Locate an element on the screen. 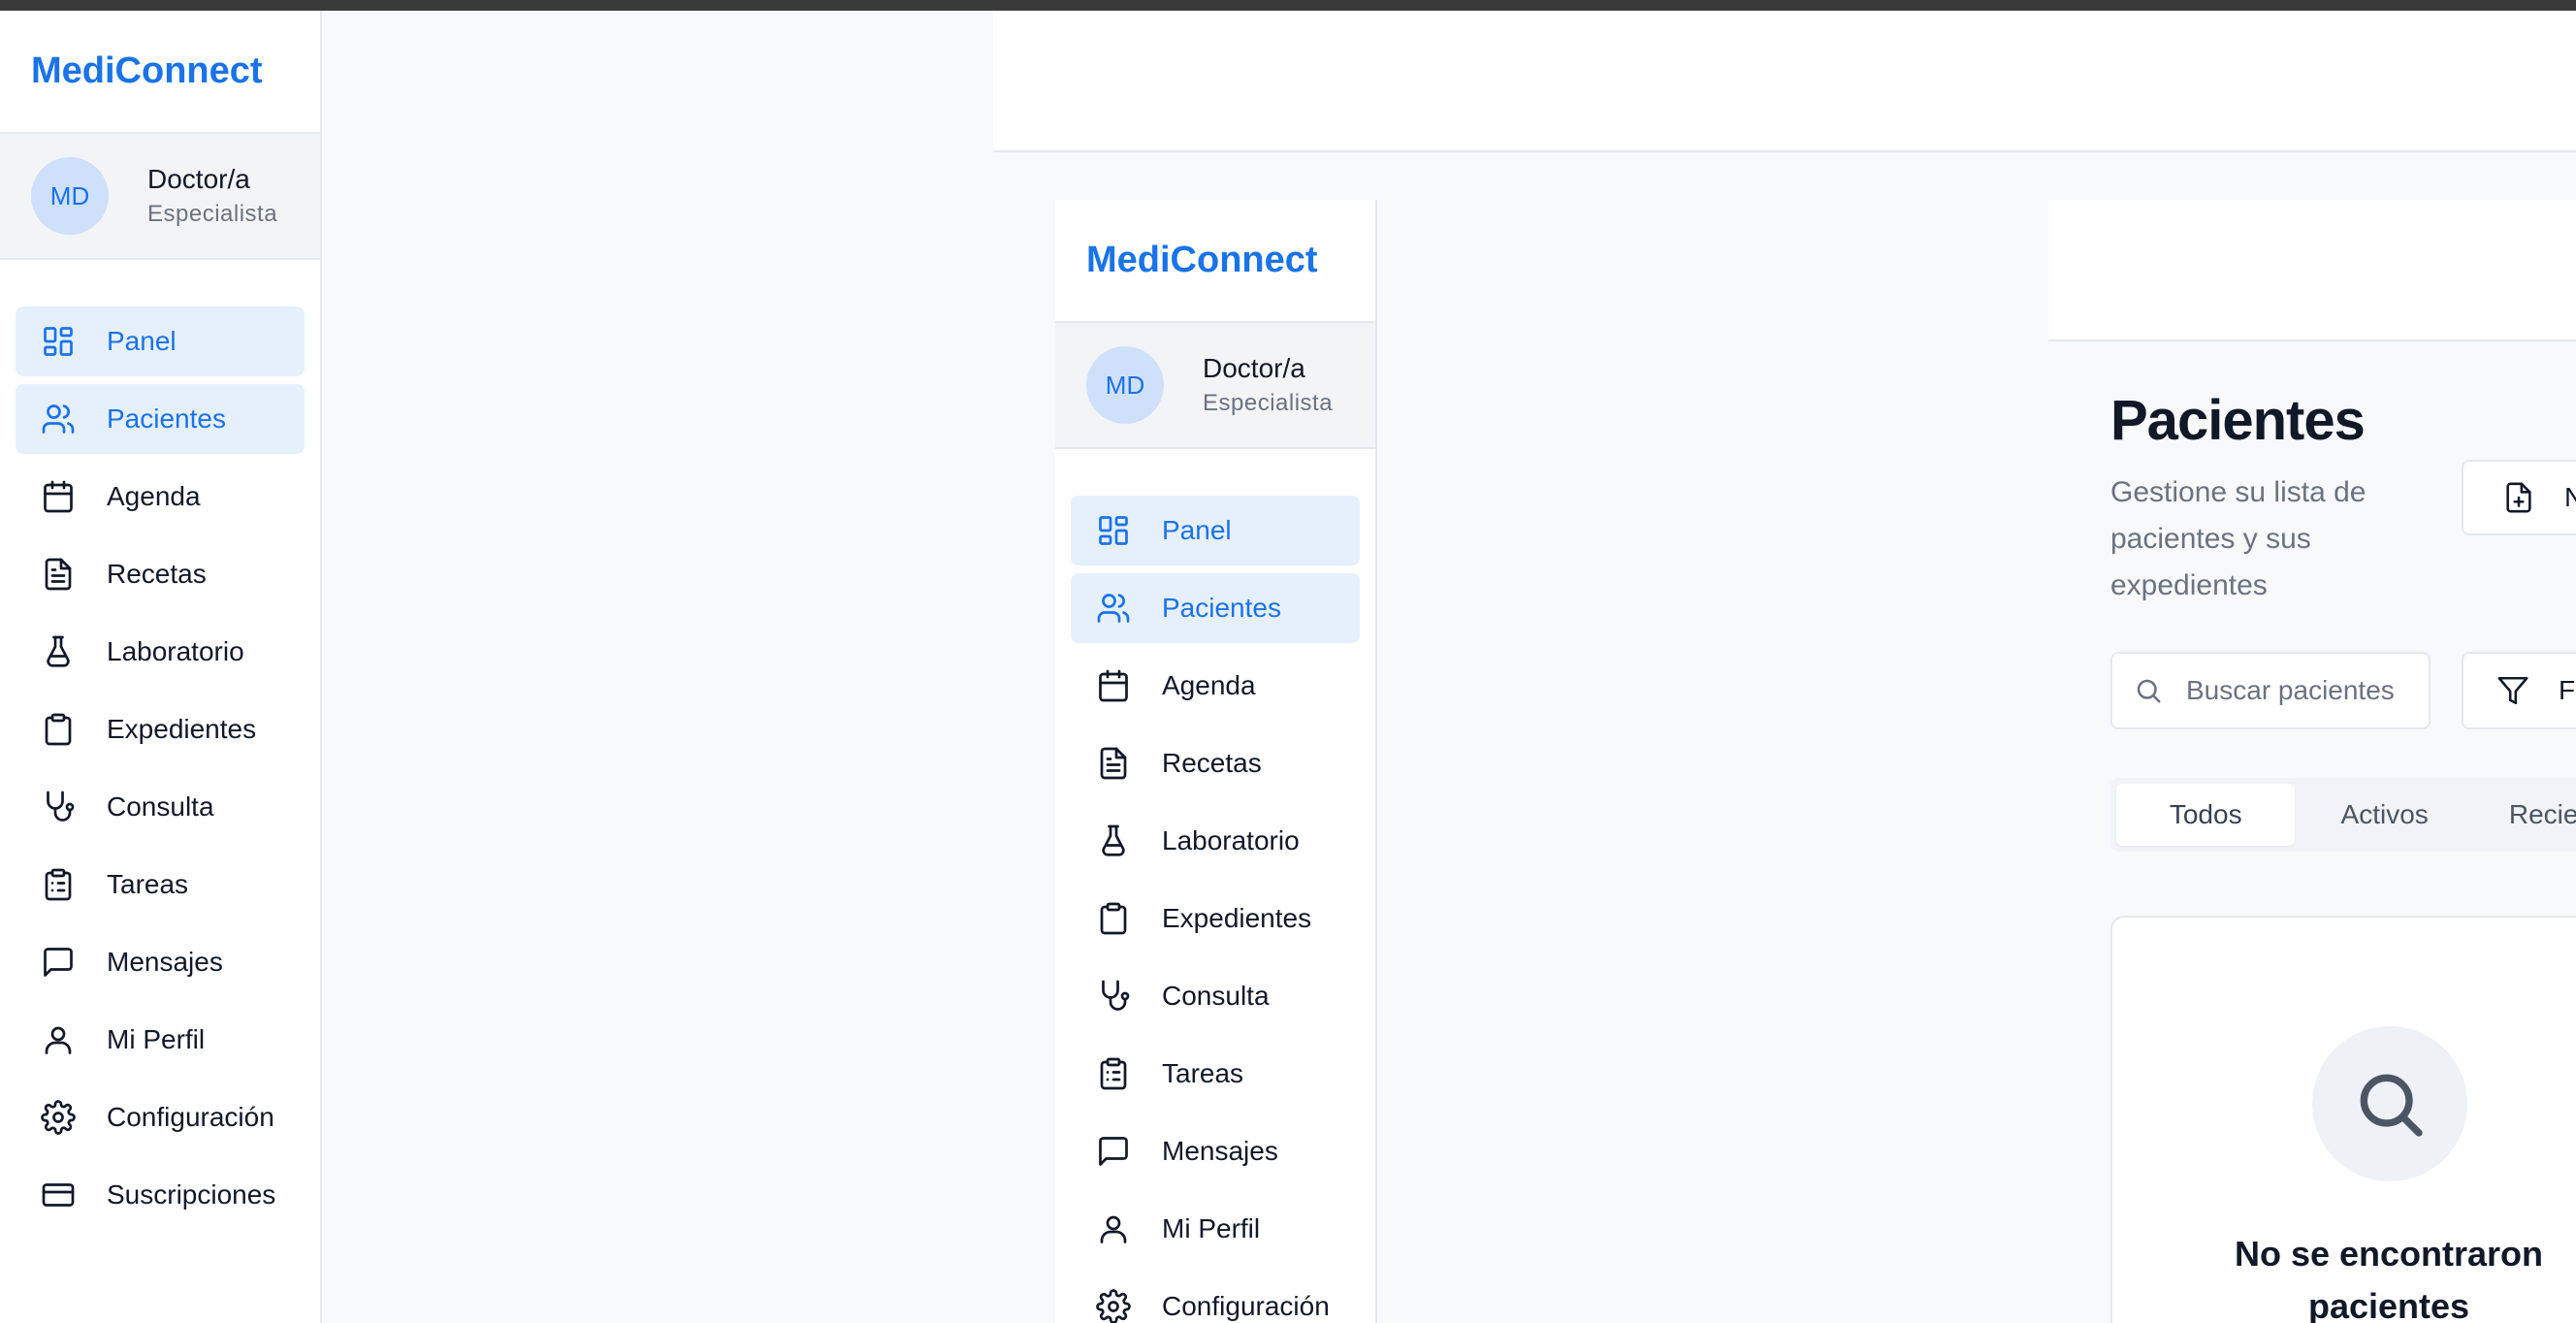  credit-card-icon is located at coordinates (58, 1195).